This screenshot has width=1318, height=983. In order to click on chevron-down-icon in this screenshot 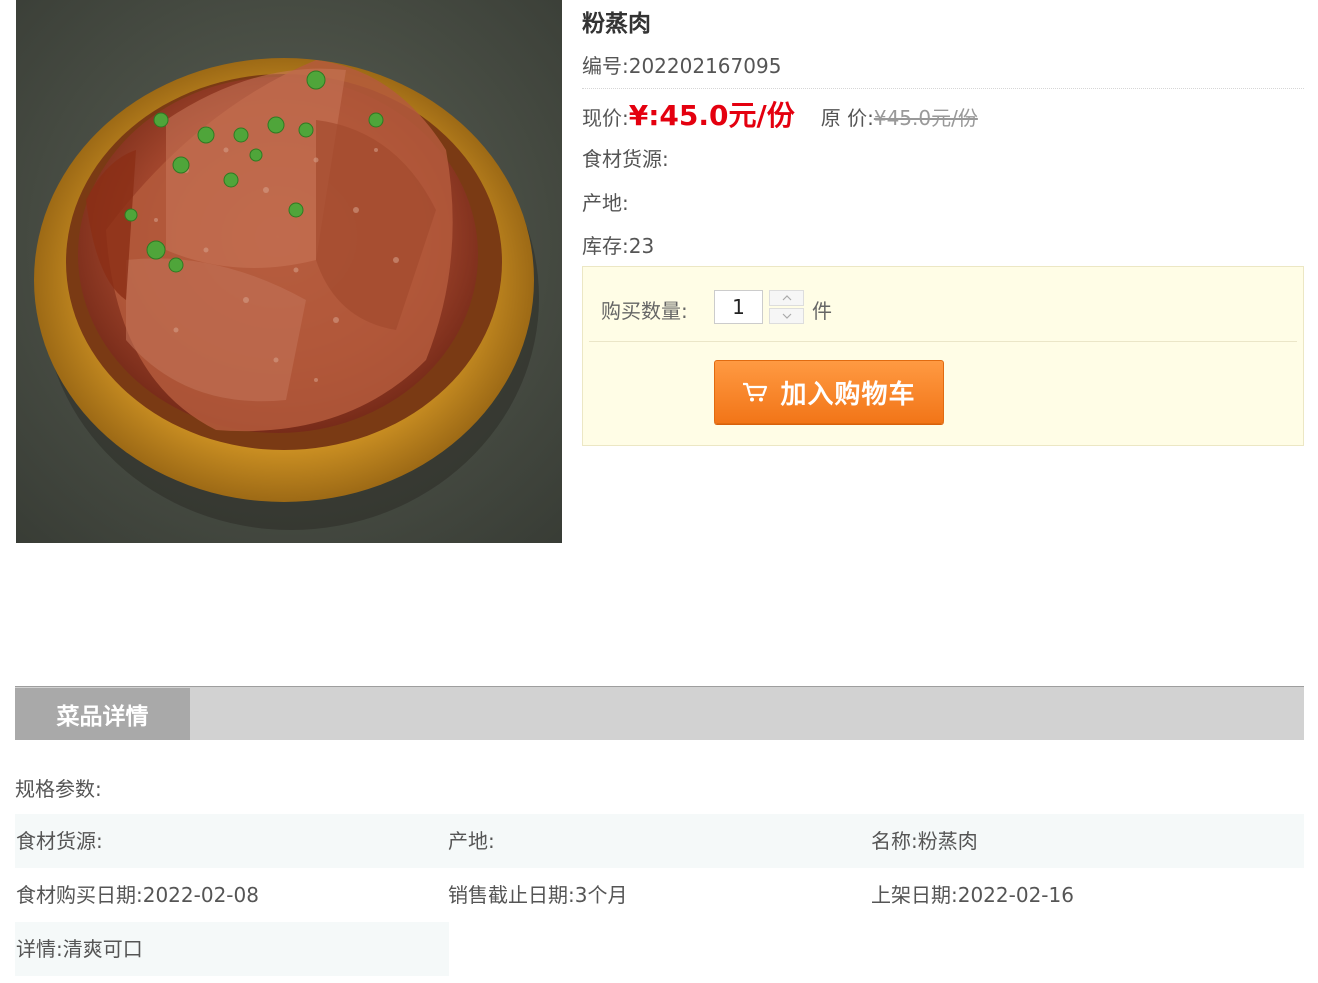, I will do `click(786, 316)`.